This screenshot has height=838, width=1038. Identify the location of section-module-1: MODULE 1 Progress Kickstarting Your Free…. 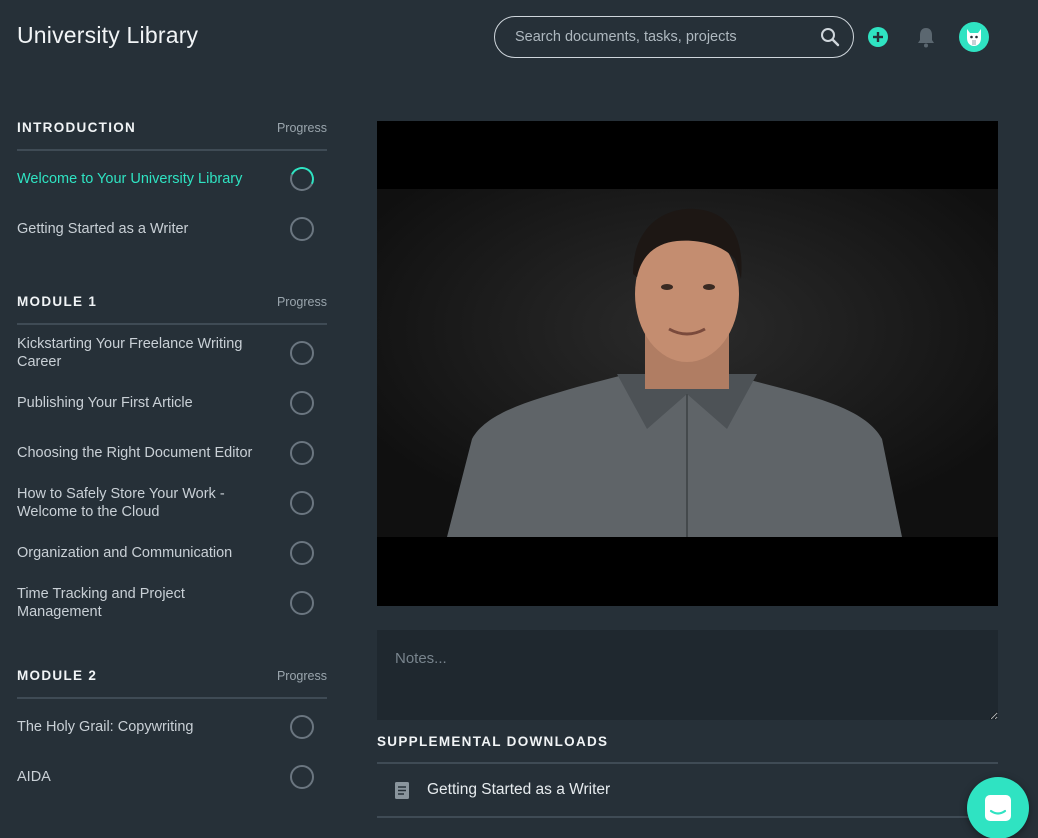
(172, 461).